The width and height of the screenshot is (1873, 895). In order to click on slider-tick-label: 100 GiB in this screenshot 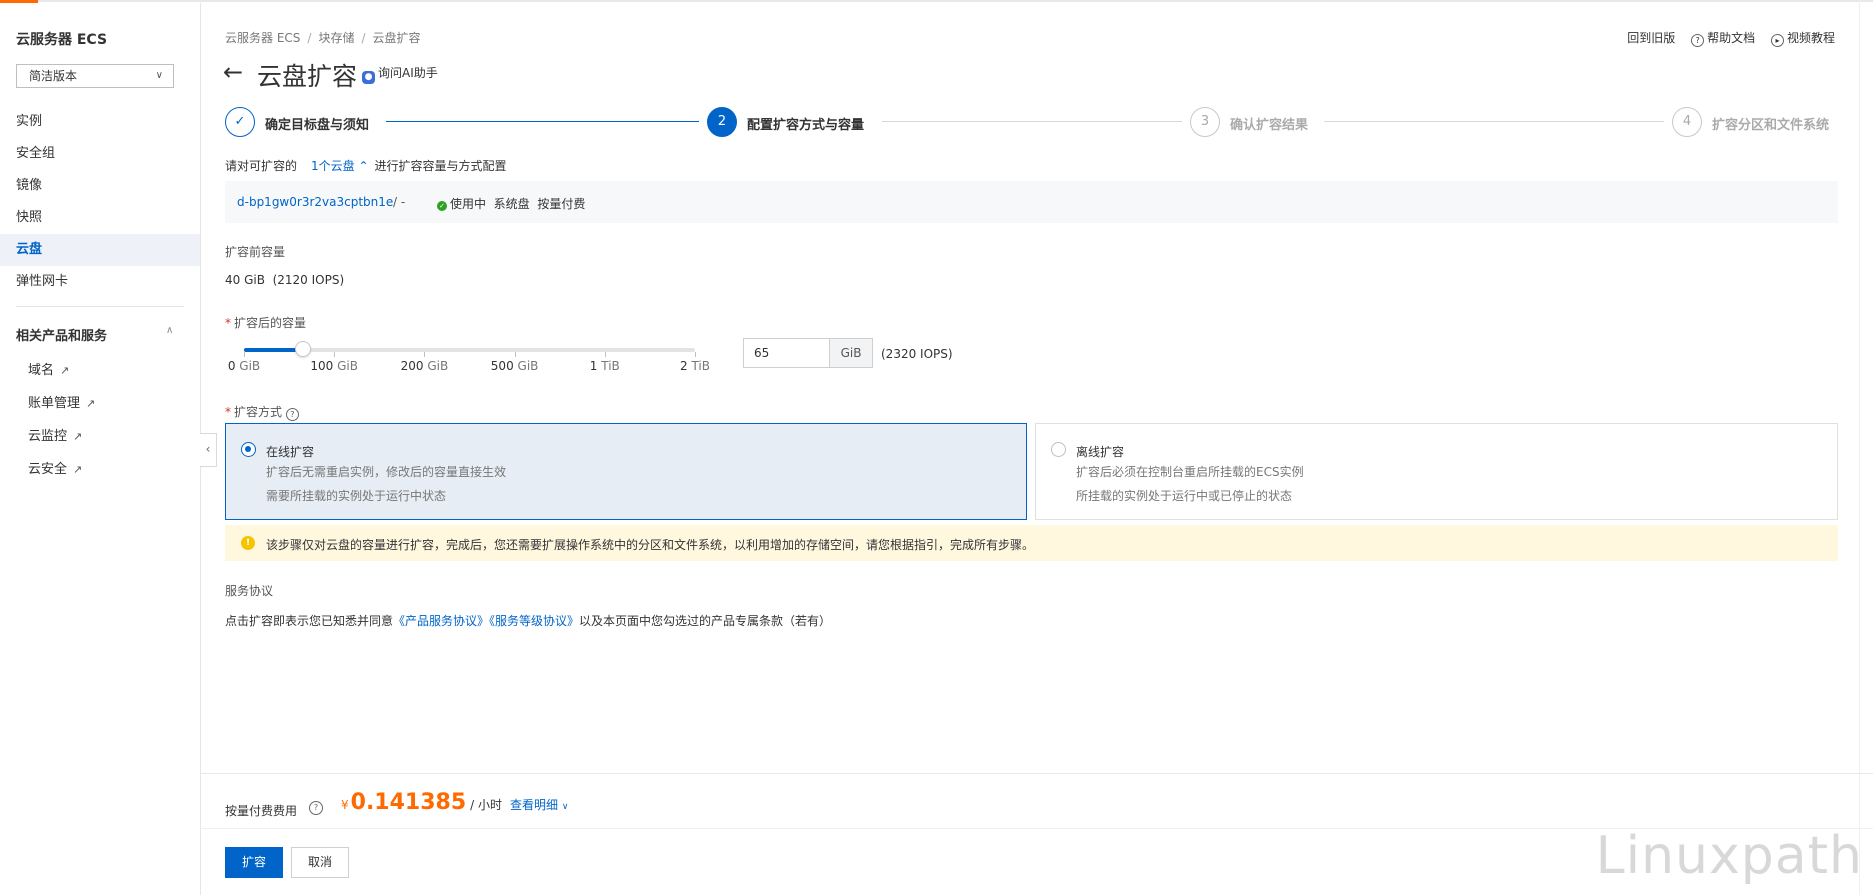, I will do `click(334, 366)`.